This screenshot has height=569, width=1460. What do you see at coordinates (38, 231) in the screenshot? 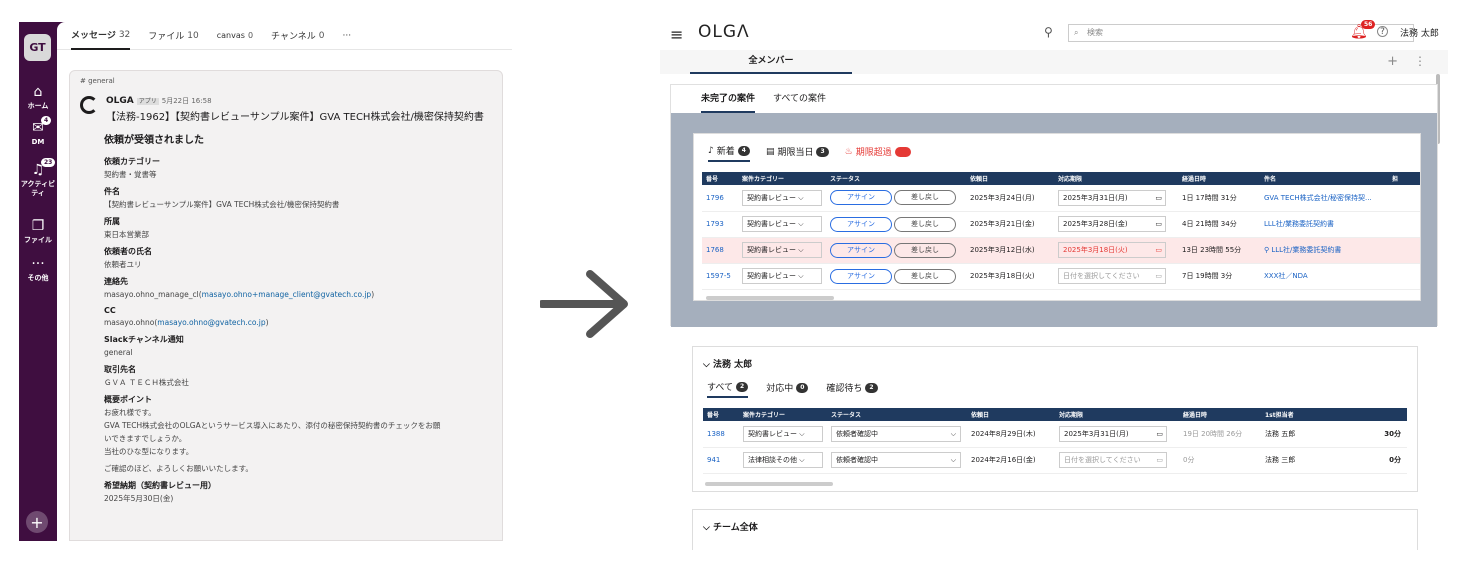
I see `rail-item-files: ❐ ファイル` at bounding box center [38, 231].